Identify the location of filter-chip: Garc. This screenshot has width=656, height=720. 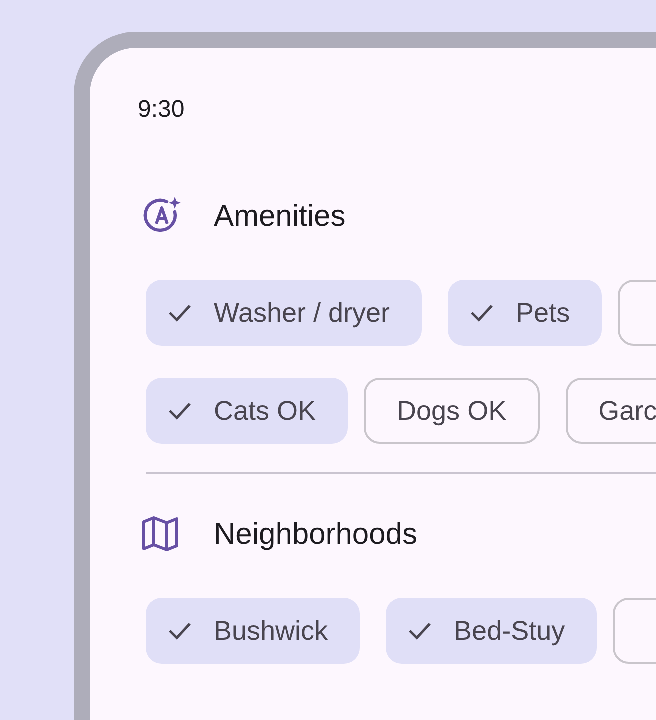
(611, 411).